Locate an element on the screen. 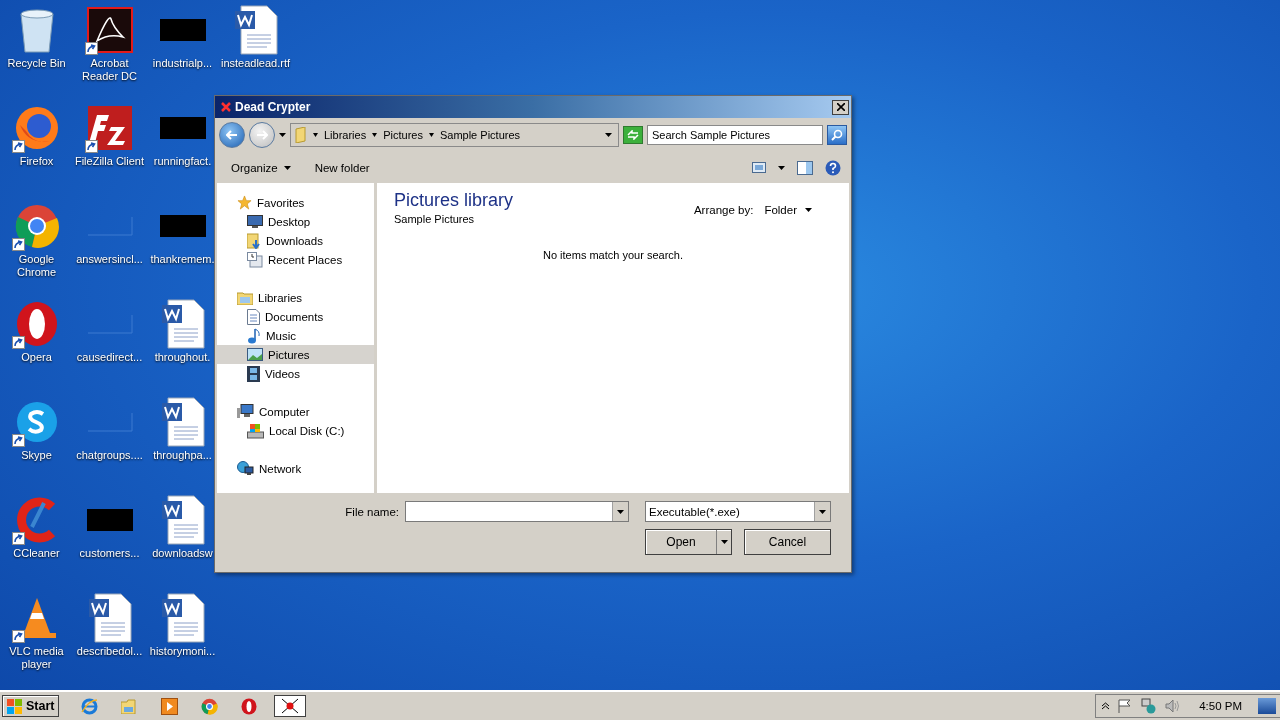  file-type-dropdown: Executable(*.exe) is located at coordinates (738, 511).